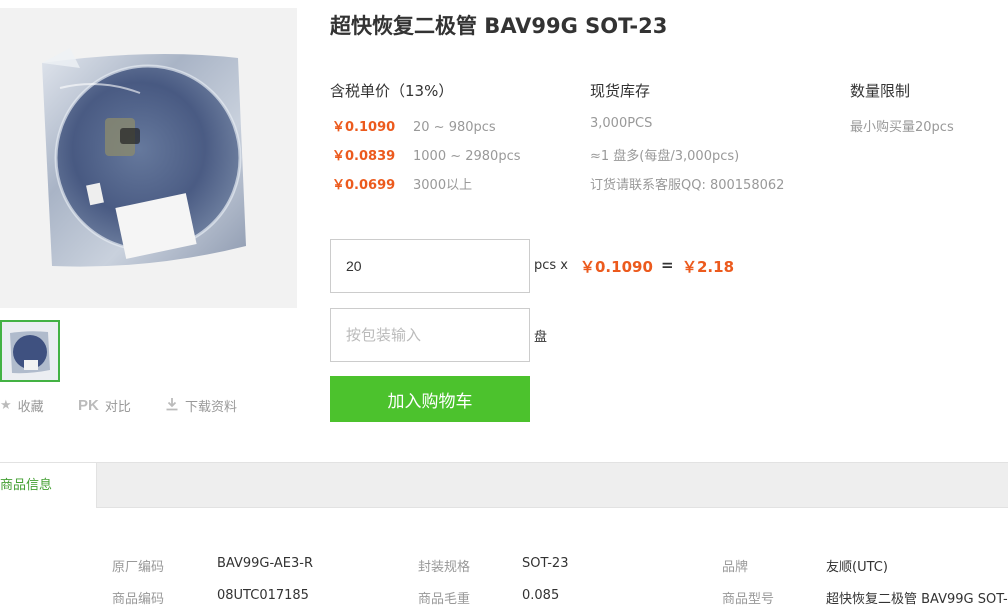  What do you see at coordinates (30, 407) in the screenshot?
I see `favorite-label: 收藏` at bounding box center [30, 407].